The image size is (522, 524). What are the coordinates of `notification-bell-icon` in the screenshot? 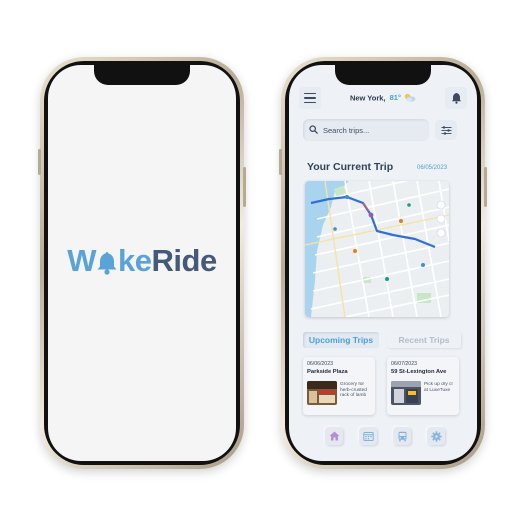 It's located at (456, 98).